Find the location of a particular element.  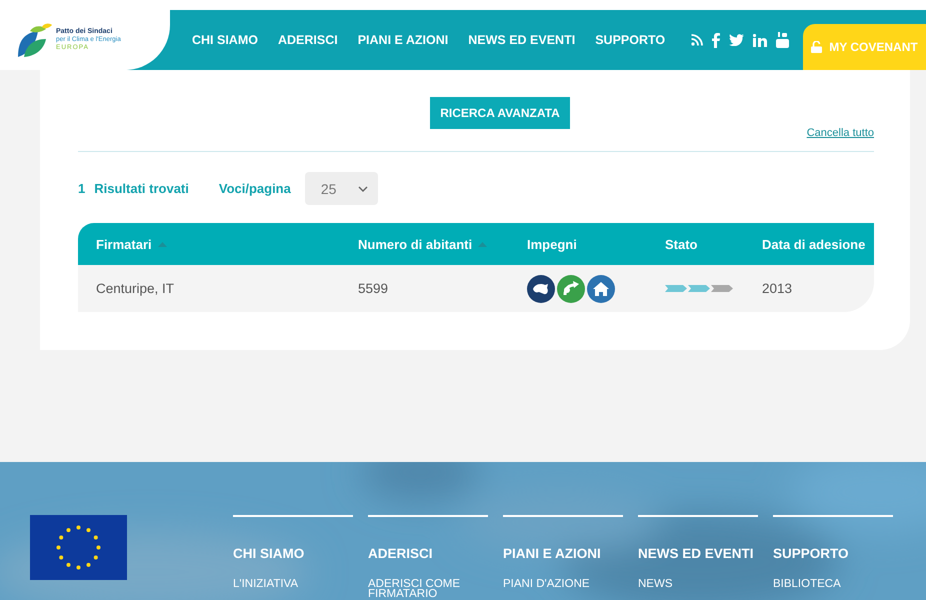

per-page-select: 25 is located at coordinates (341, 188).